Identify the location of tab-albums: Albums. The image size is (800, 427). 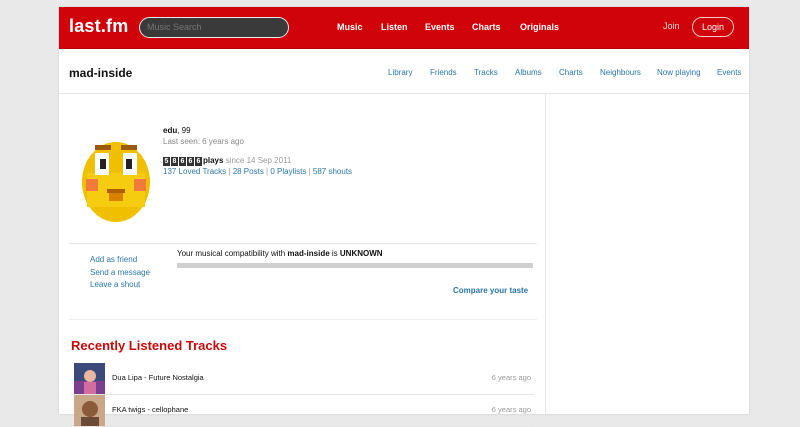
(528, 72).